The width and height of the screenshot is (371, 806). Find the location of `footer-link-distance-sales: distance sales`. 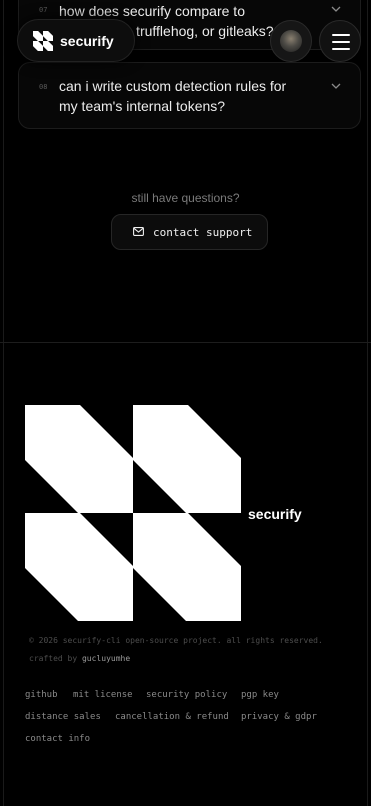

footer-link-distance-sales: distance sales is located at coordinates (63, 717).